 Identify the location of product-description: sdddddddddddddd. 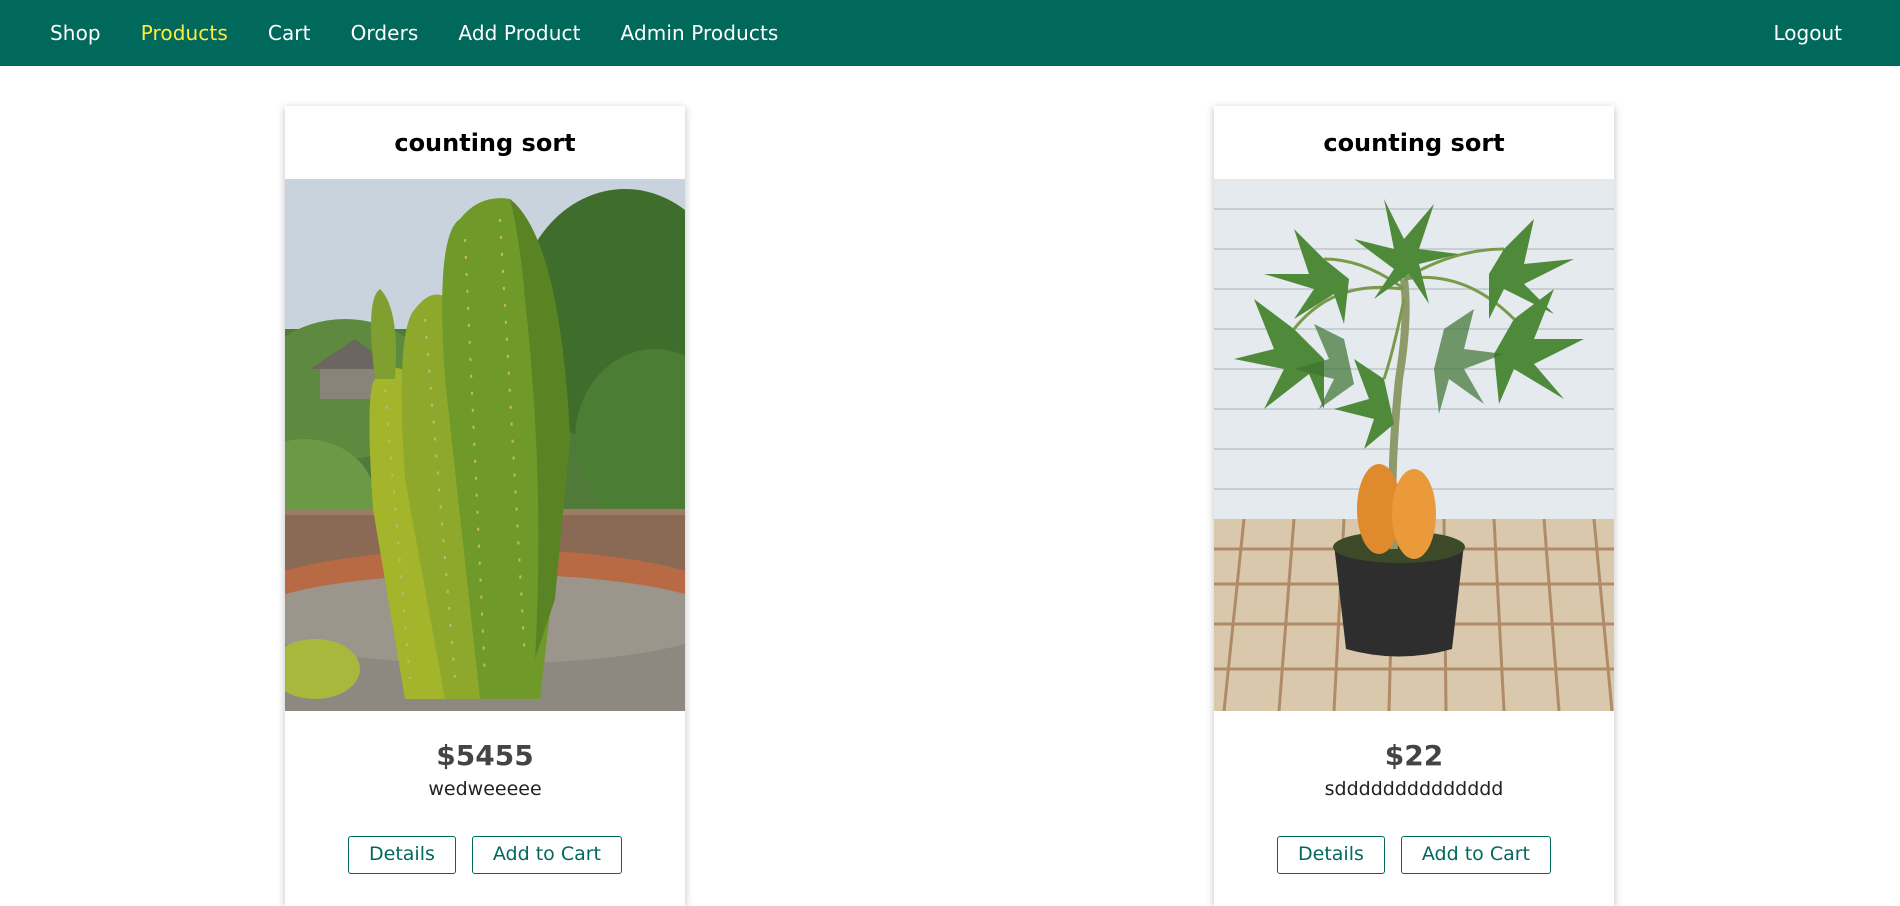
(1414, 788).